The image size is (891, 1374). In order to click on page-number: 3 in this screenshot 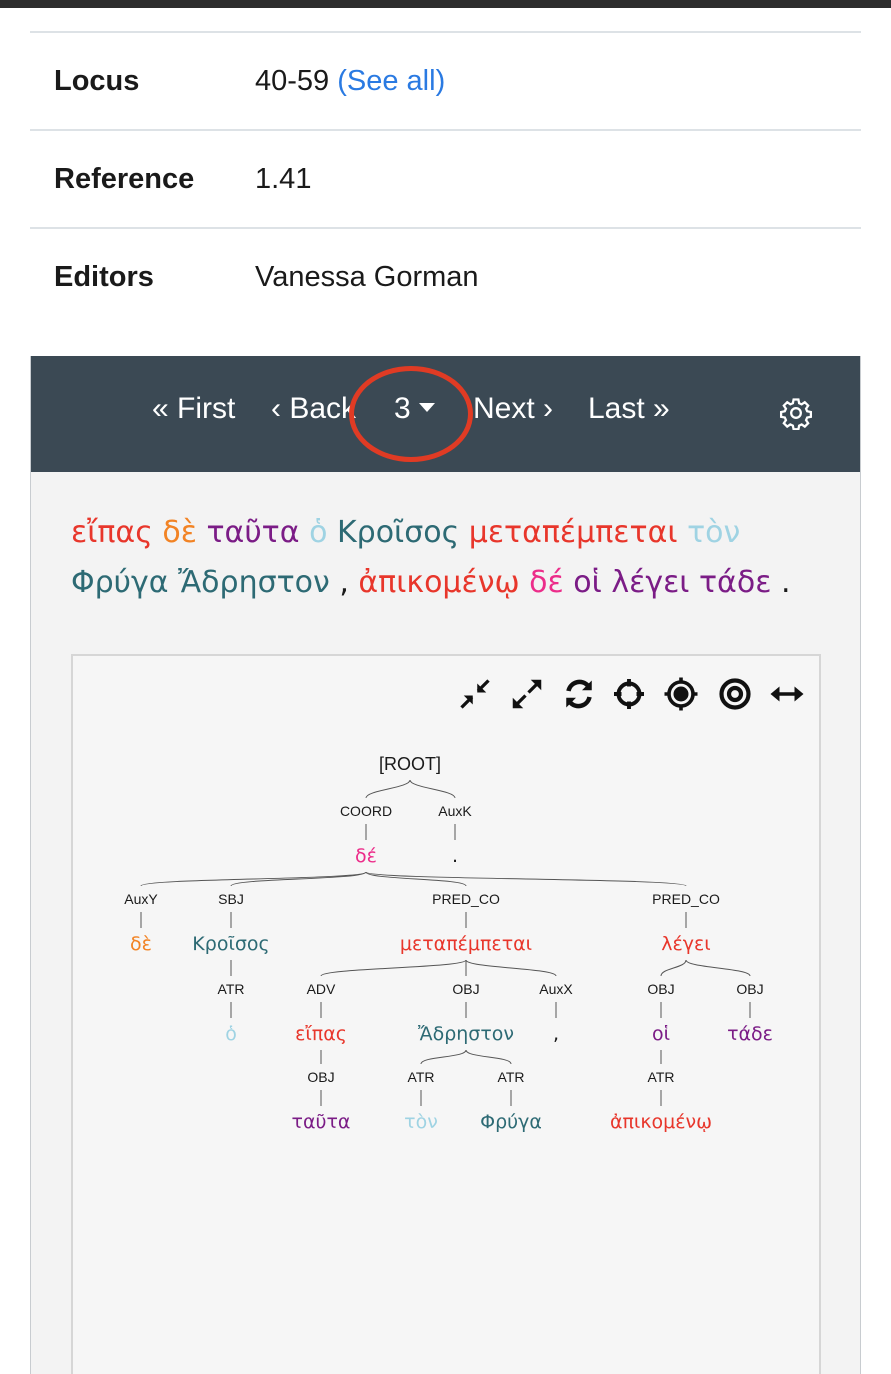, I will do `click(402, 408)`.